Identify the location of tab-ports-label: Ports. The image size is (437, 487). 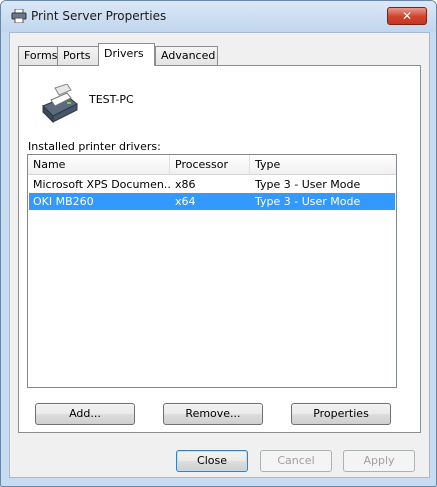
(77, 55).